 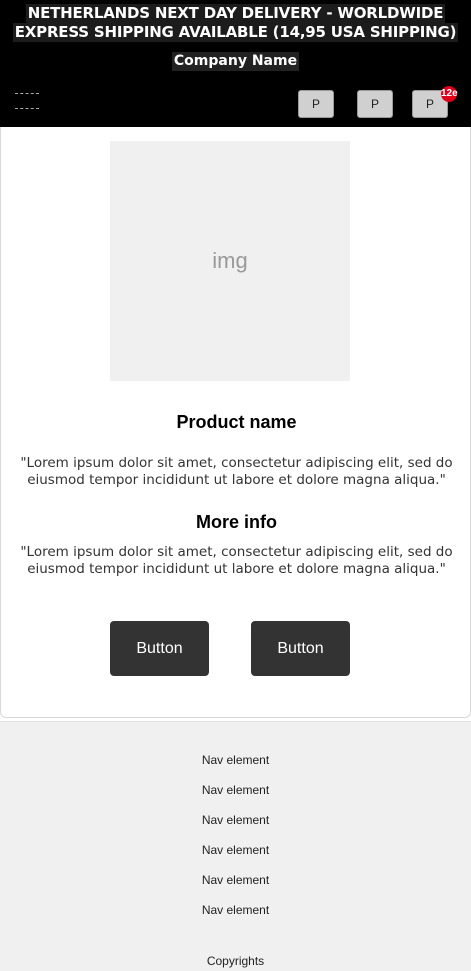 I want to click on header-button-2: P, so click(x=375, y=104).